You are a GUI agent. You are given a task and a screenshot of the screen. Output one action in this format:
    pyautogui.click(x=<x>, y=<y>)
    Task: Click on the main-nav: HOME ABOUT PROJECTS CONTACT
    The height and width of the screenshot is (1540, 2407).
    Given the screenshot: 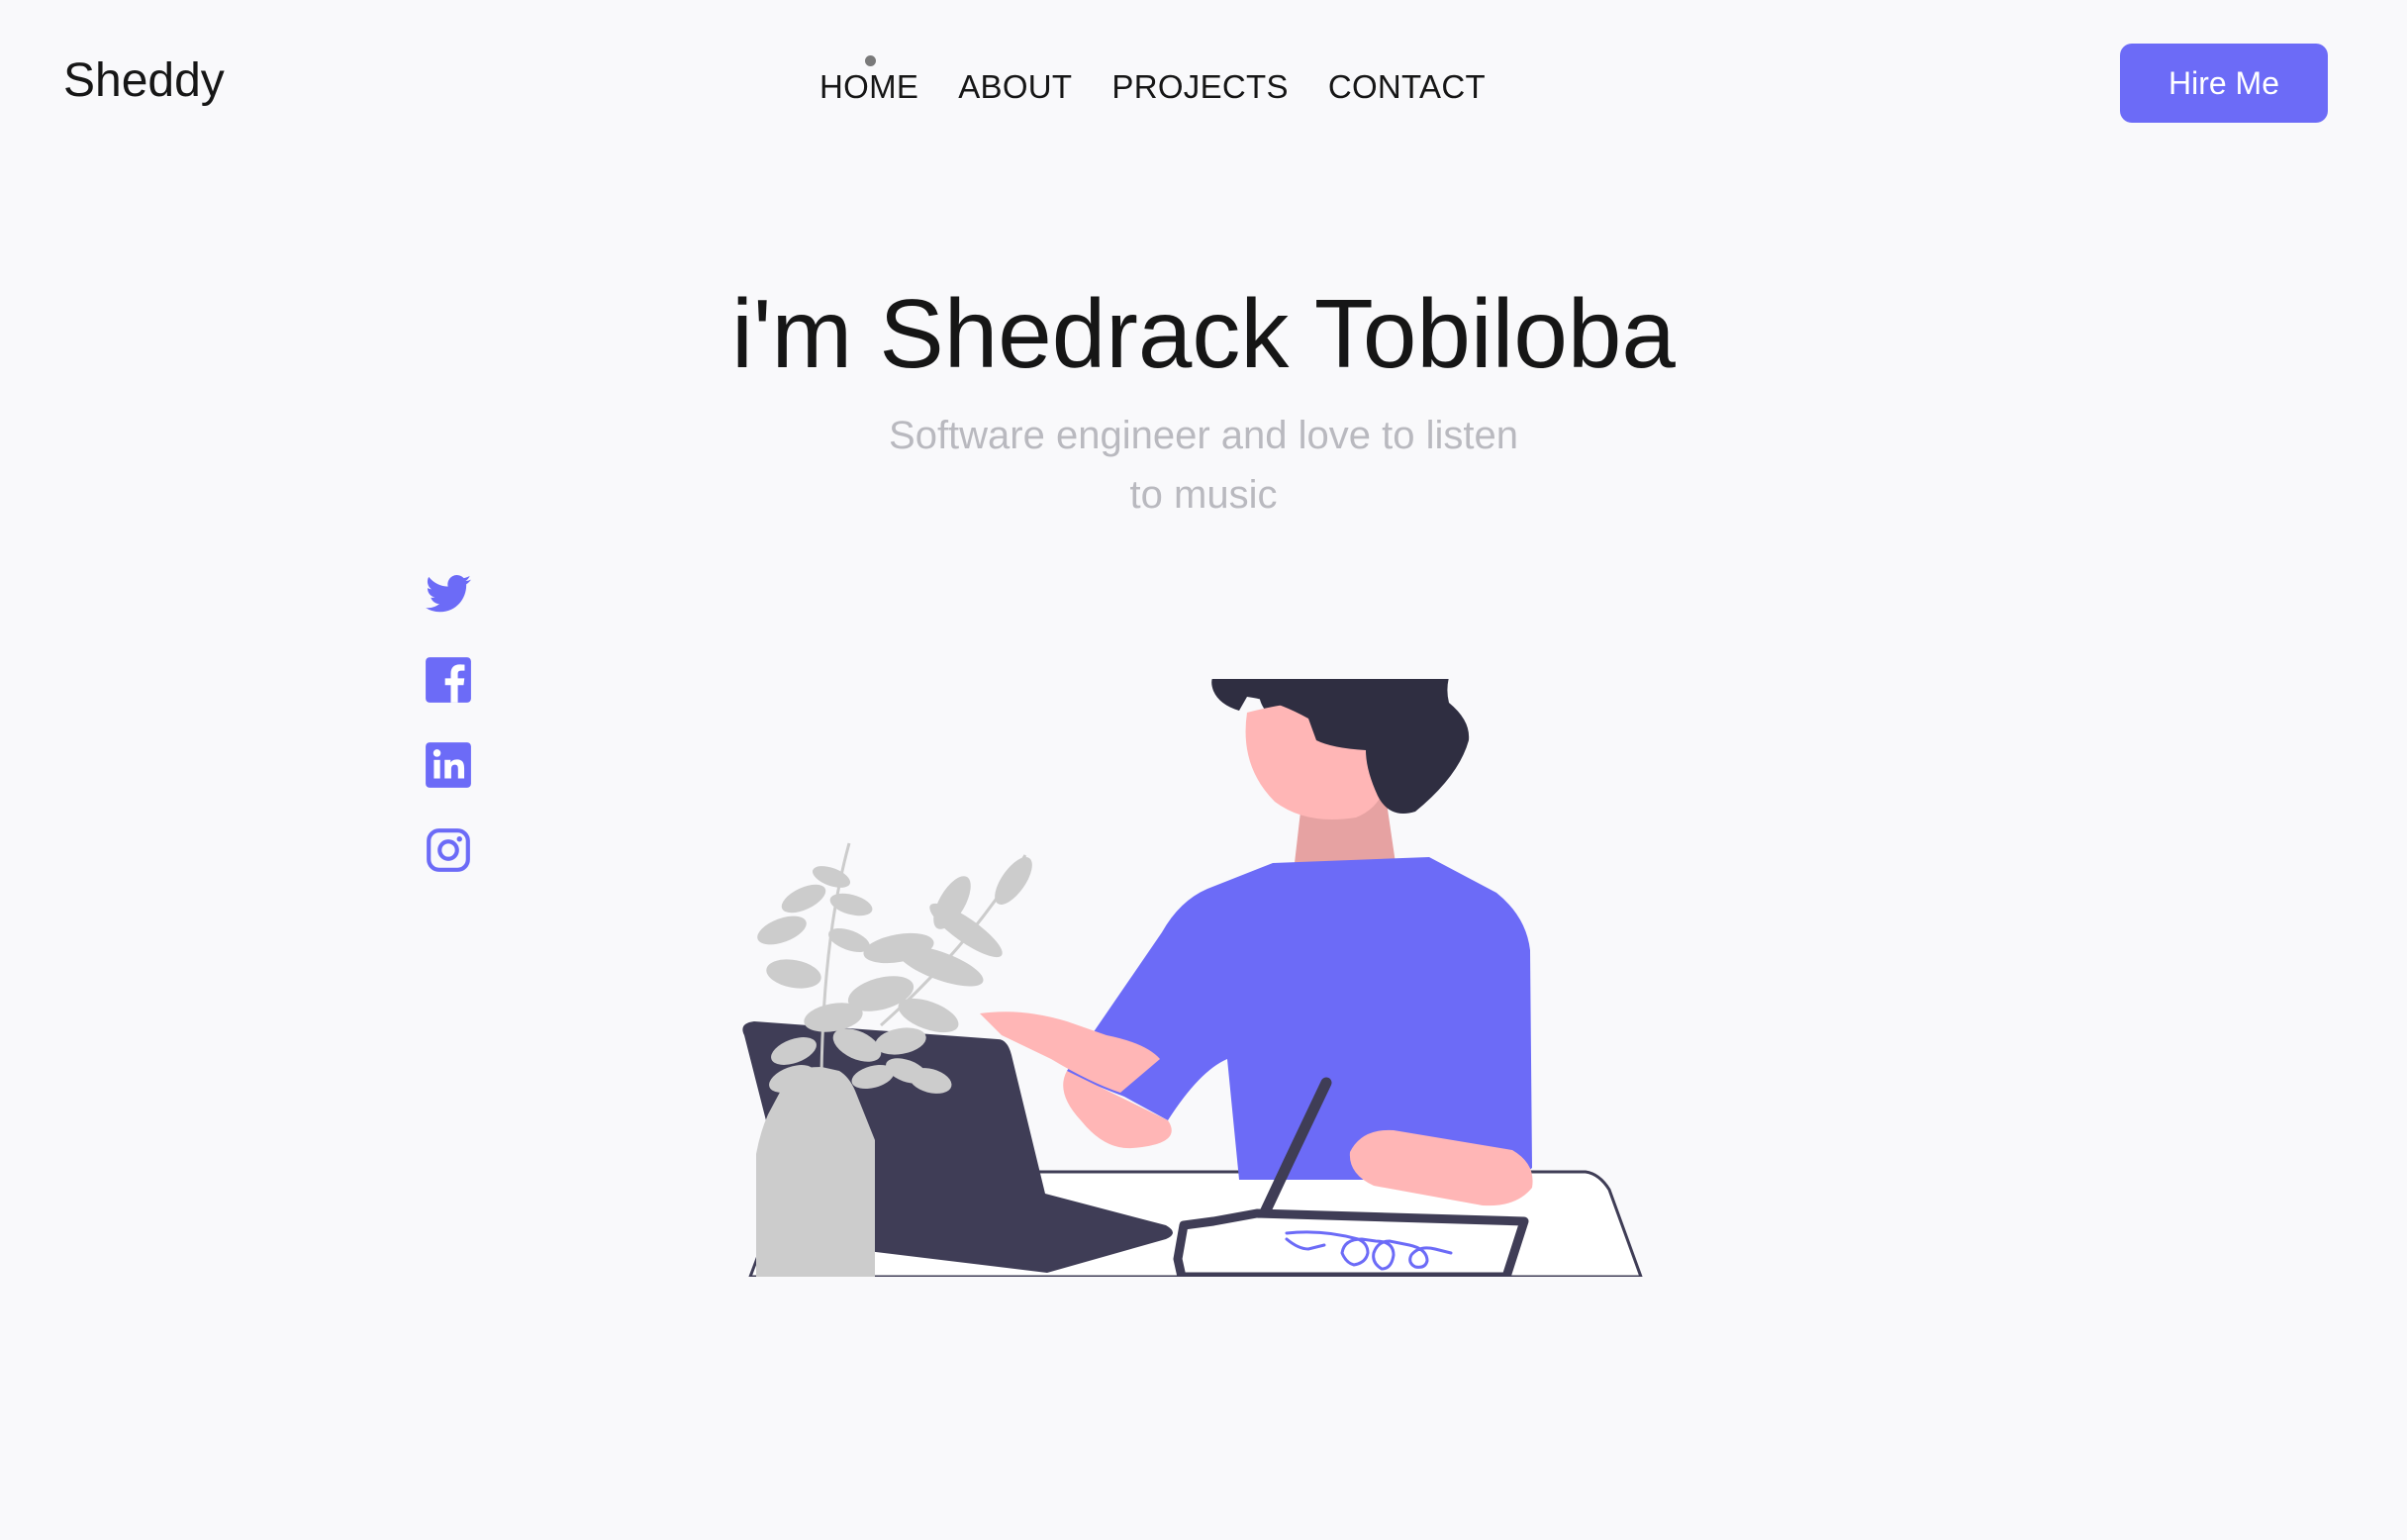 What is the action you would take?
    pyautogui.click(x=1152, y=83)
    